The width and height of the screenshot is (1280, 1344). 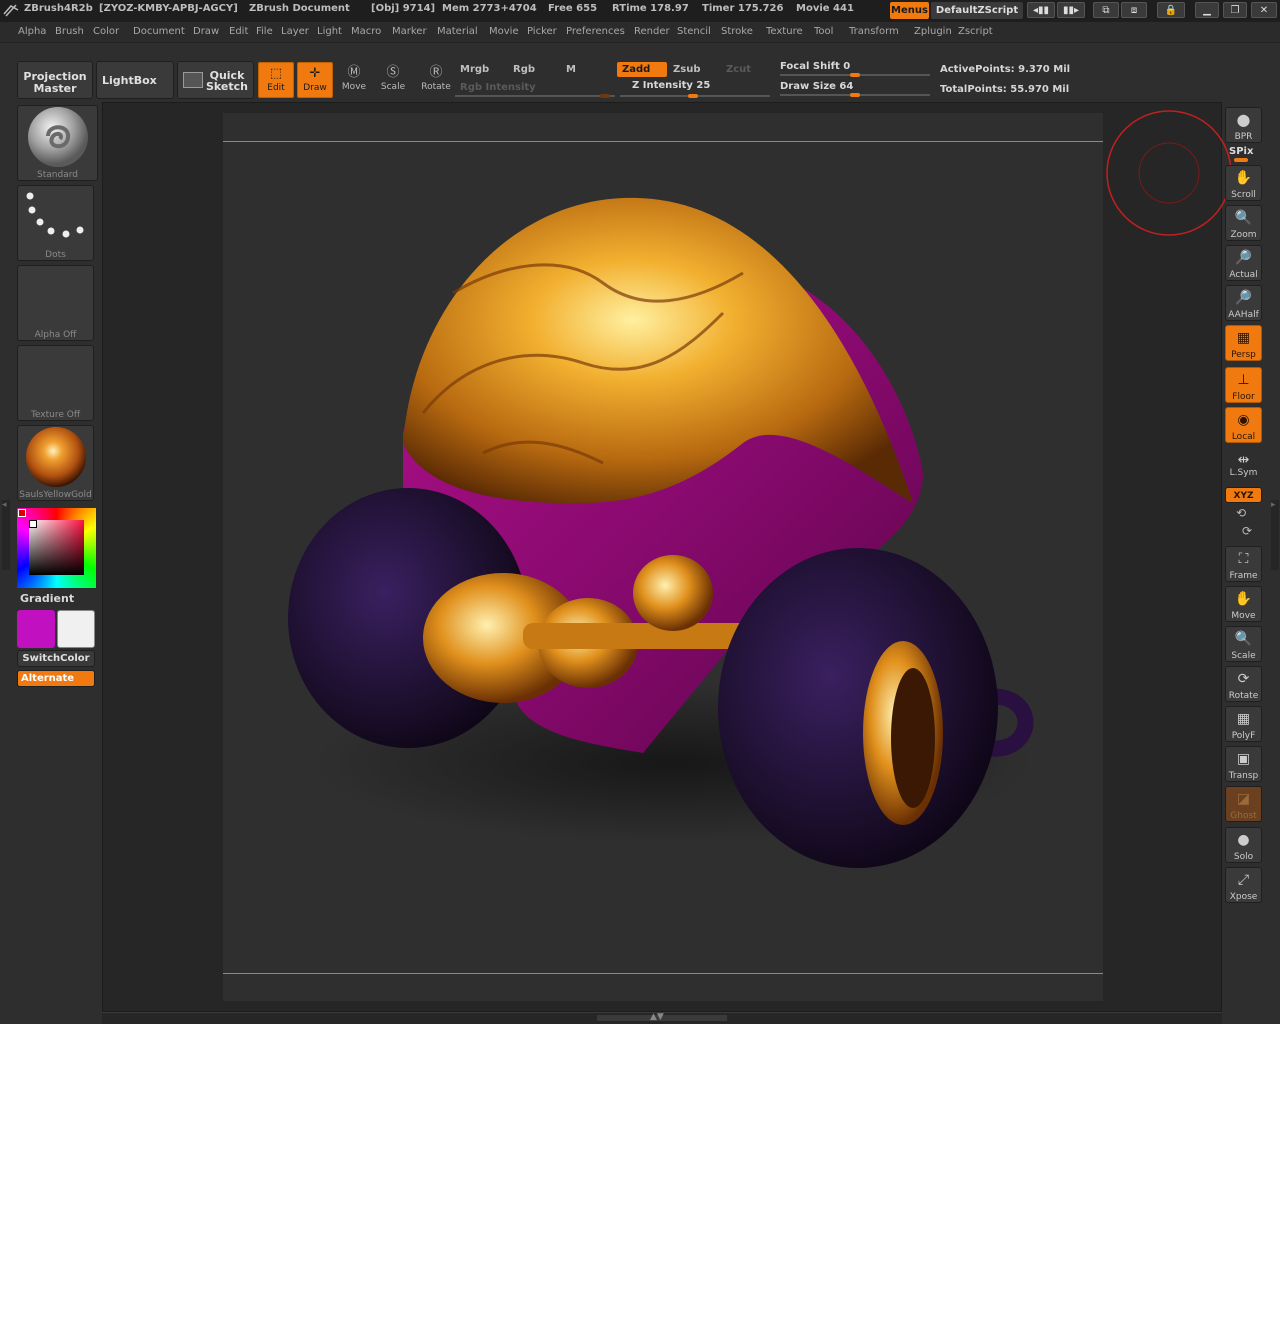 What do you see at coordinates (436, 72) in the screenshot?
I see `rotate-icon: Ⓡ` at bounding box center [436, 72].